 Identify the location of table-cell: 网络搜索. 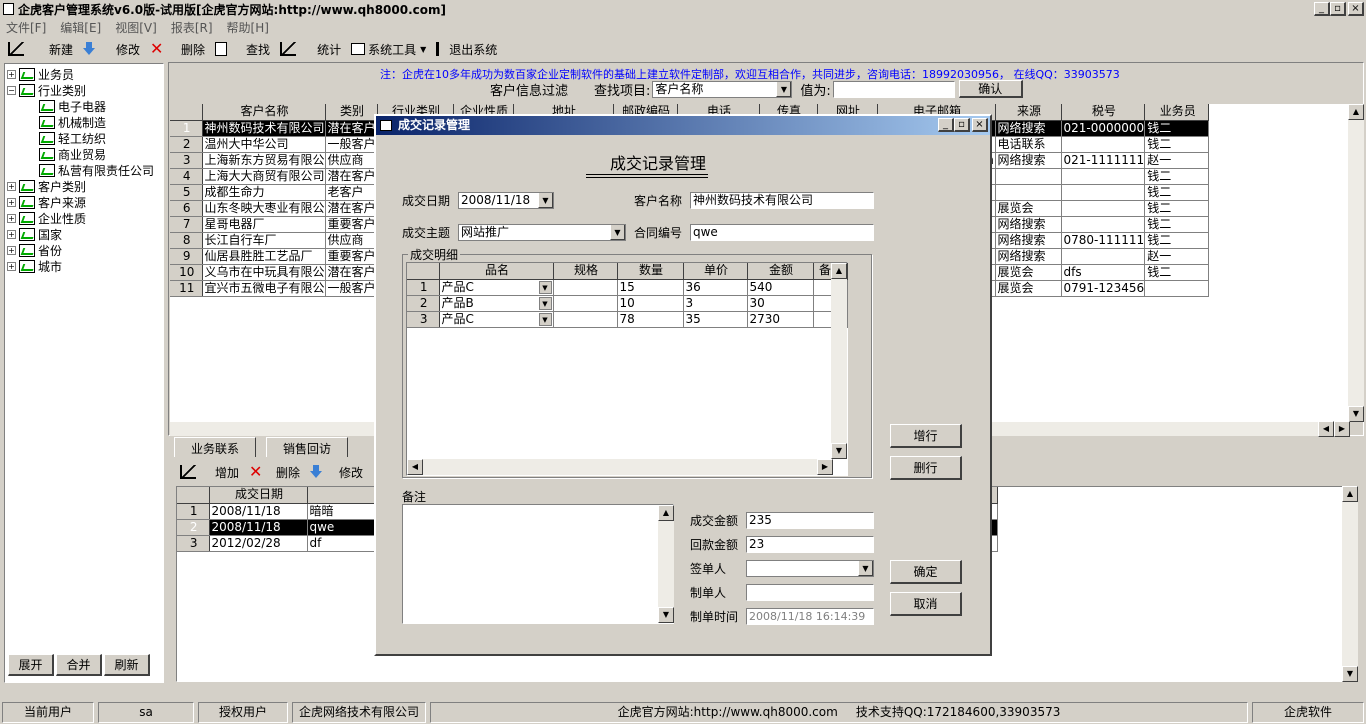
(1028, 240).